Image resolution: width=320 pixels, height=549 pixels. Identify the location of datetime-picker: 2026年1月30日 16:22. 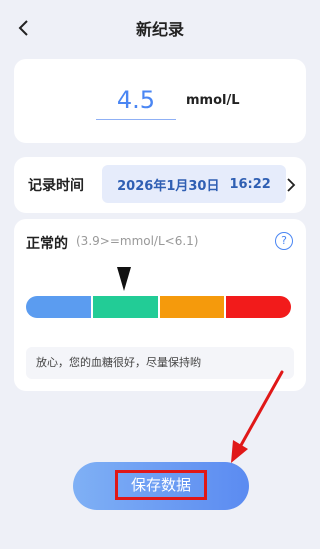
(194, 184).